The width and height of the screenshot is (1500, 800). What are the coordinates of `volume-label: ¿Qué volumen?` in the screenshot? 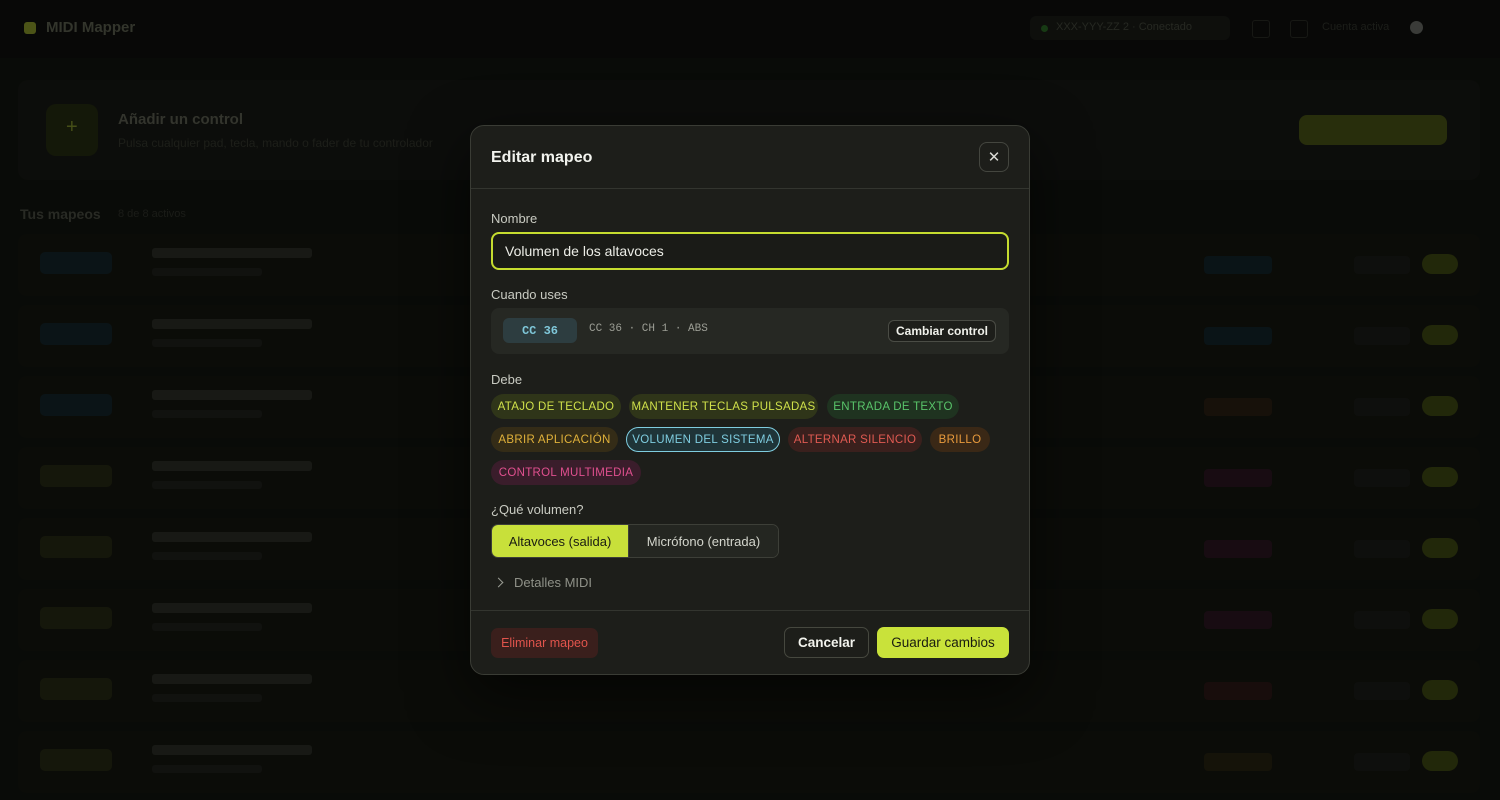 It's located at (537, 509).